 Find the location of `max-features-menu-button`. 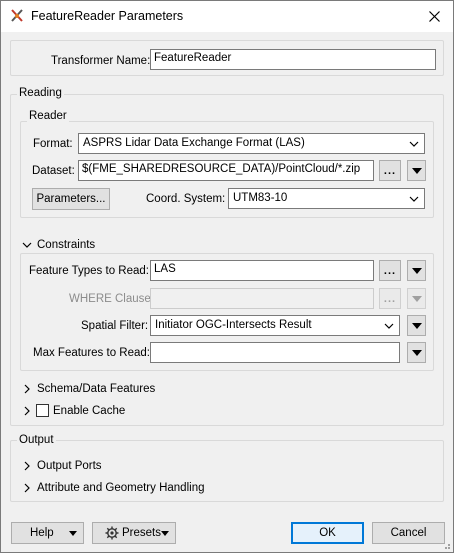

max-features-menu-button is located at coordinates (416, 352).